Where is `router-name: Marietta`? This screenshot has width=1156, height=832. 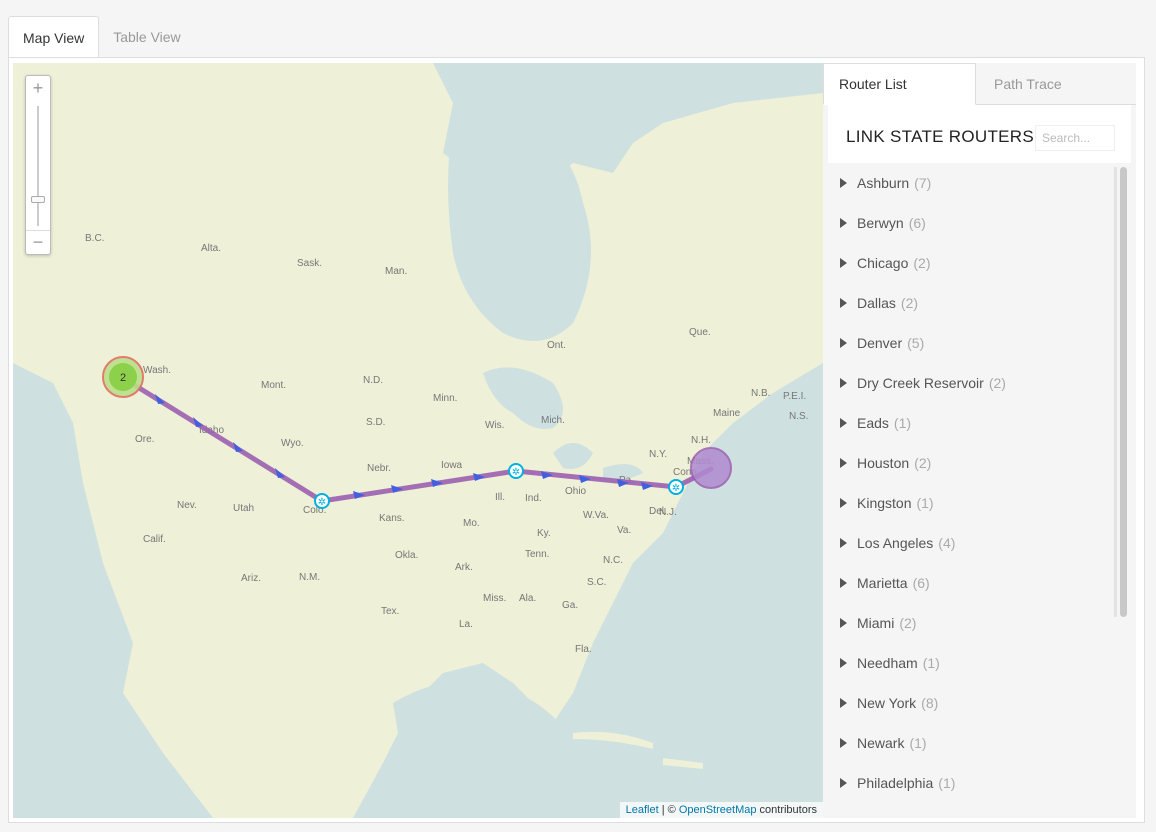
router-name: Marietta is located at coordinates (882, 583).